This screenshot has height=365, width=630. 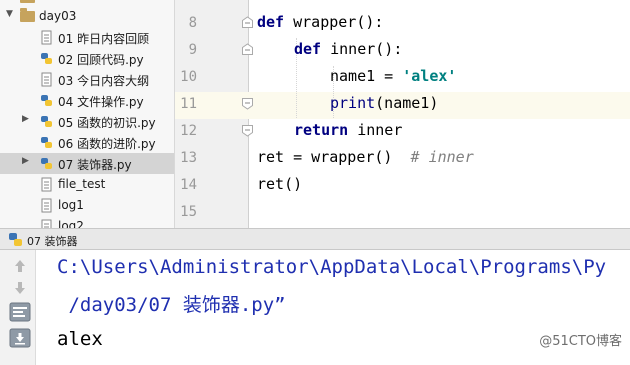 What do you see at coordinates (20, 312) in the screenshot?
I see `soft-wrap-icon` at bounding box center [20, 312].